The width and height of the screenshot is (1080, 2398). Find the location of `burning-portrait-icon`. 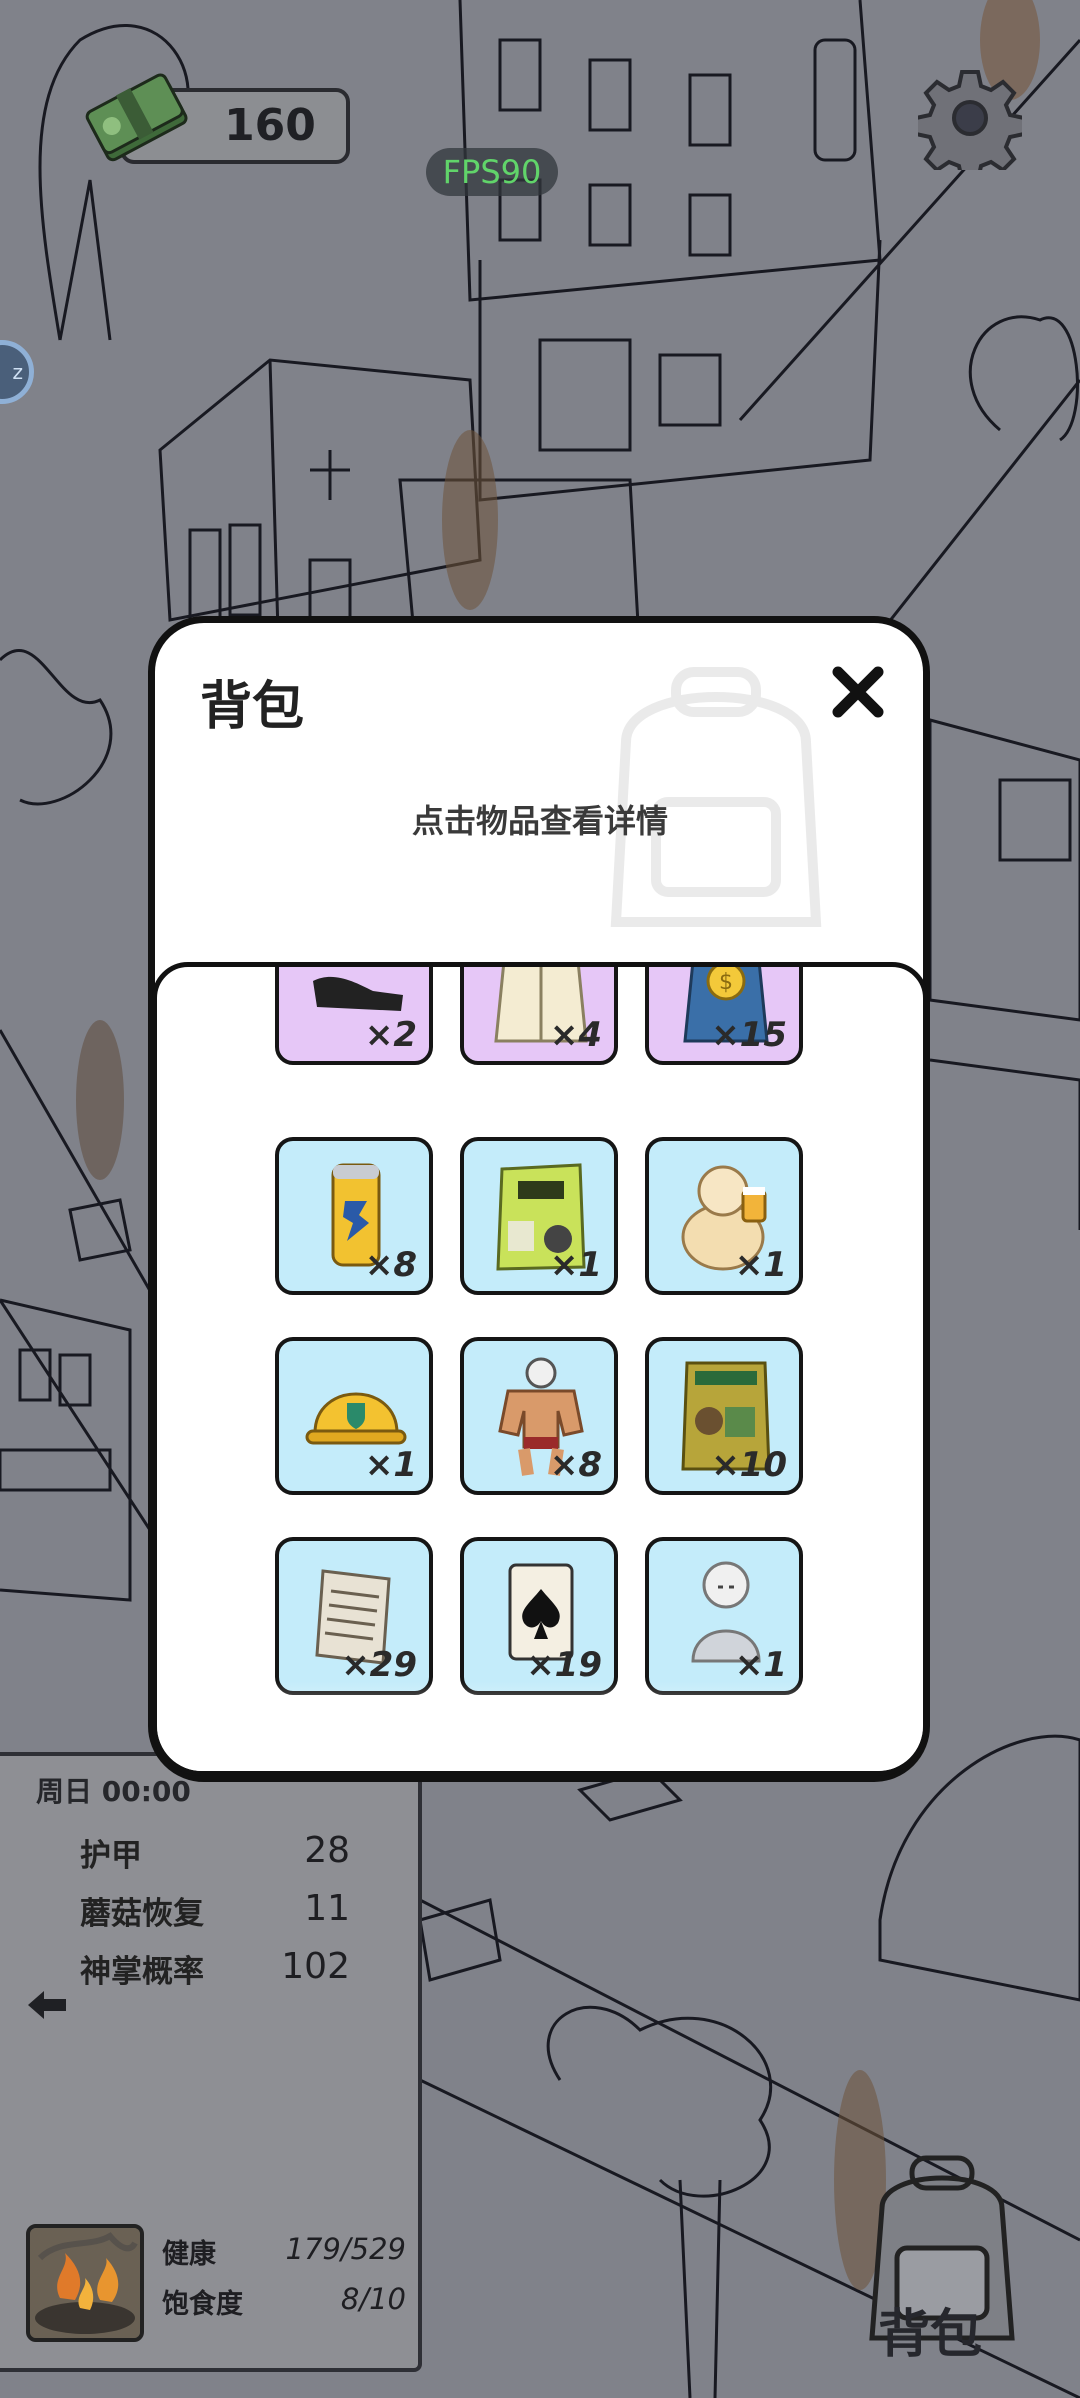

burning-portrait-icon is located at coordinates (85, 2283).